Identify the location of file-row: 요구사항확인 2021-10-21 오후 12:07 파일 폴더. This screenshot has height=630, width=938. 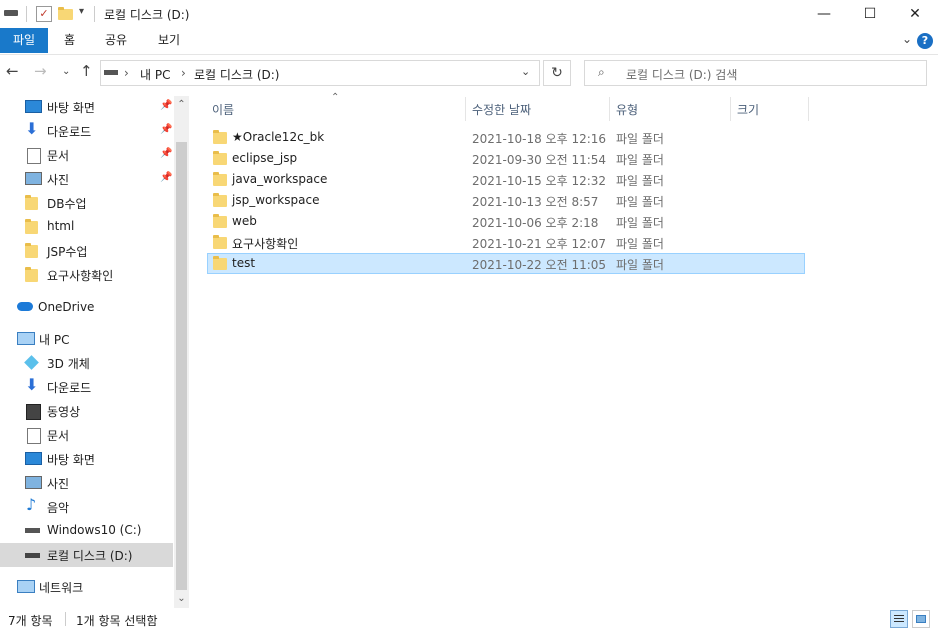
(506, 242).